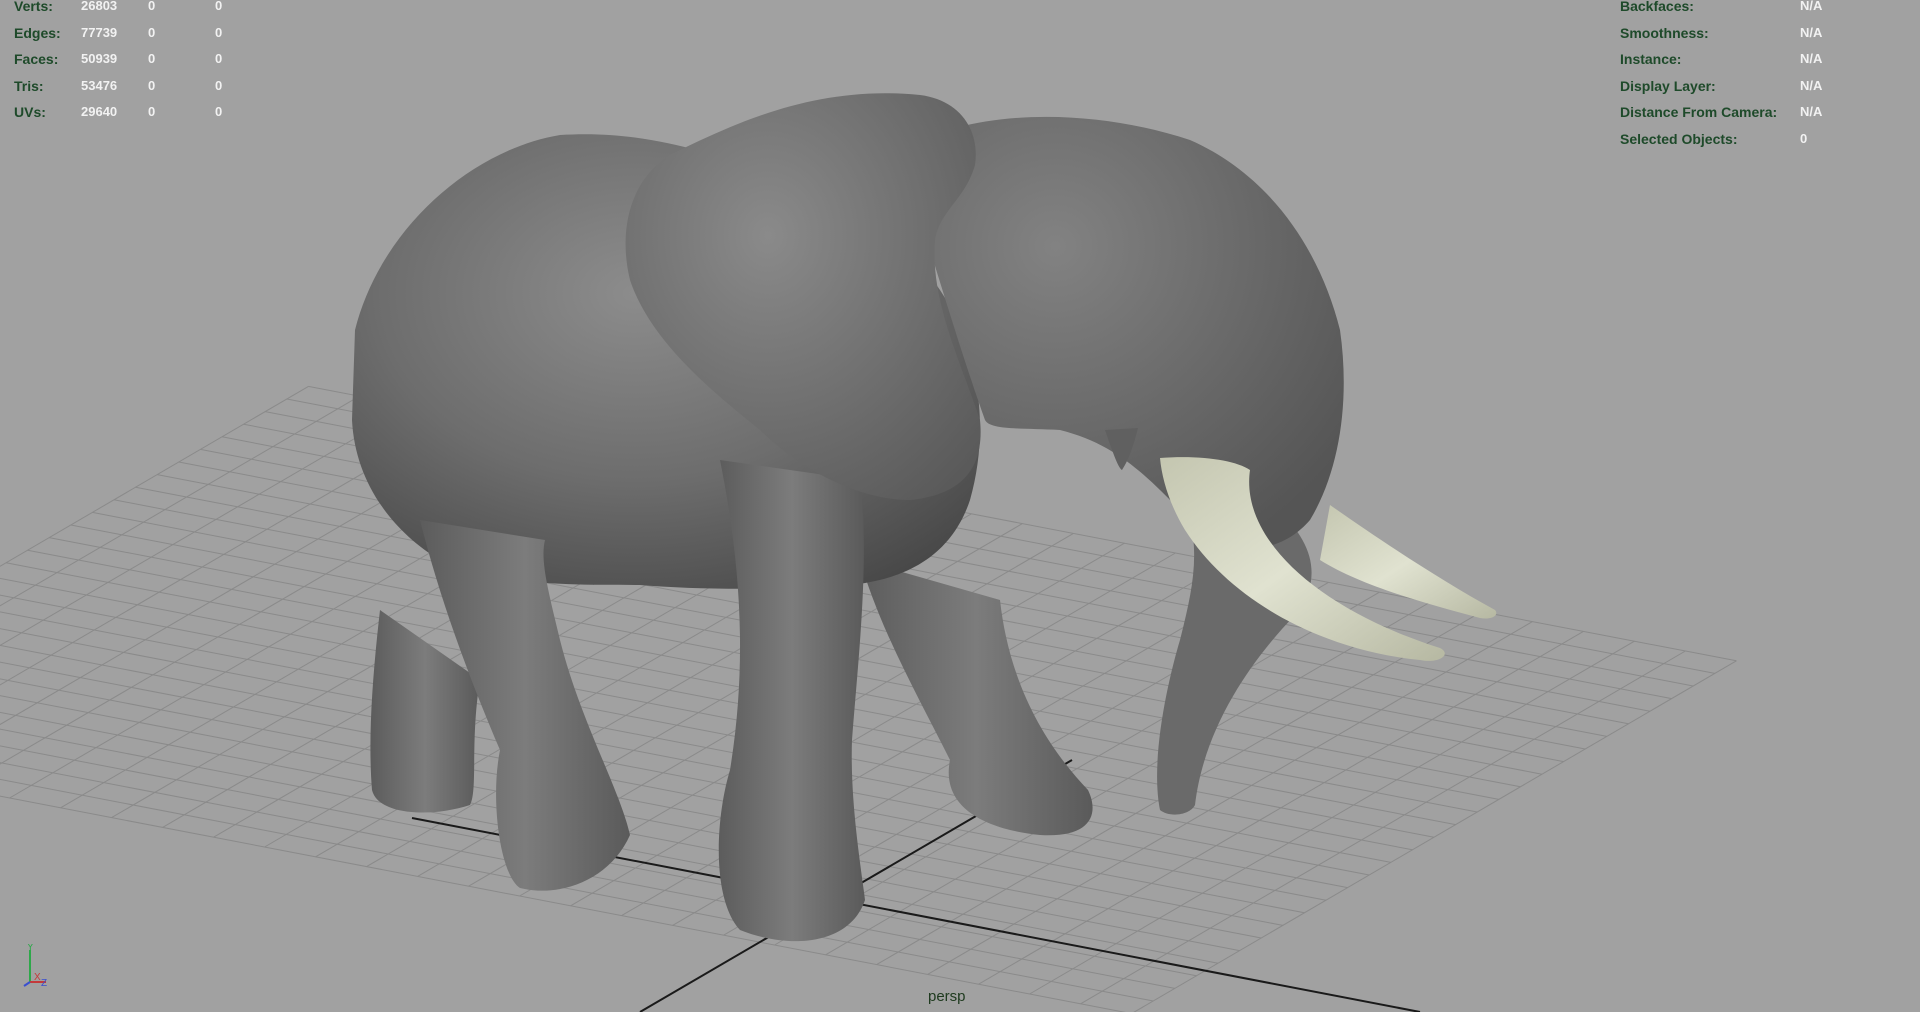 The width and height of the screenshot is (1920, 1012). What do you see at coordinates (1657, 7) in the screenshot?
I see `object-detail-label: Backfaces:` at bounding box center [1657, 7].